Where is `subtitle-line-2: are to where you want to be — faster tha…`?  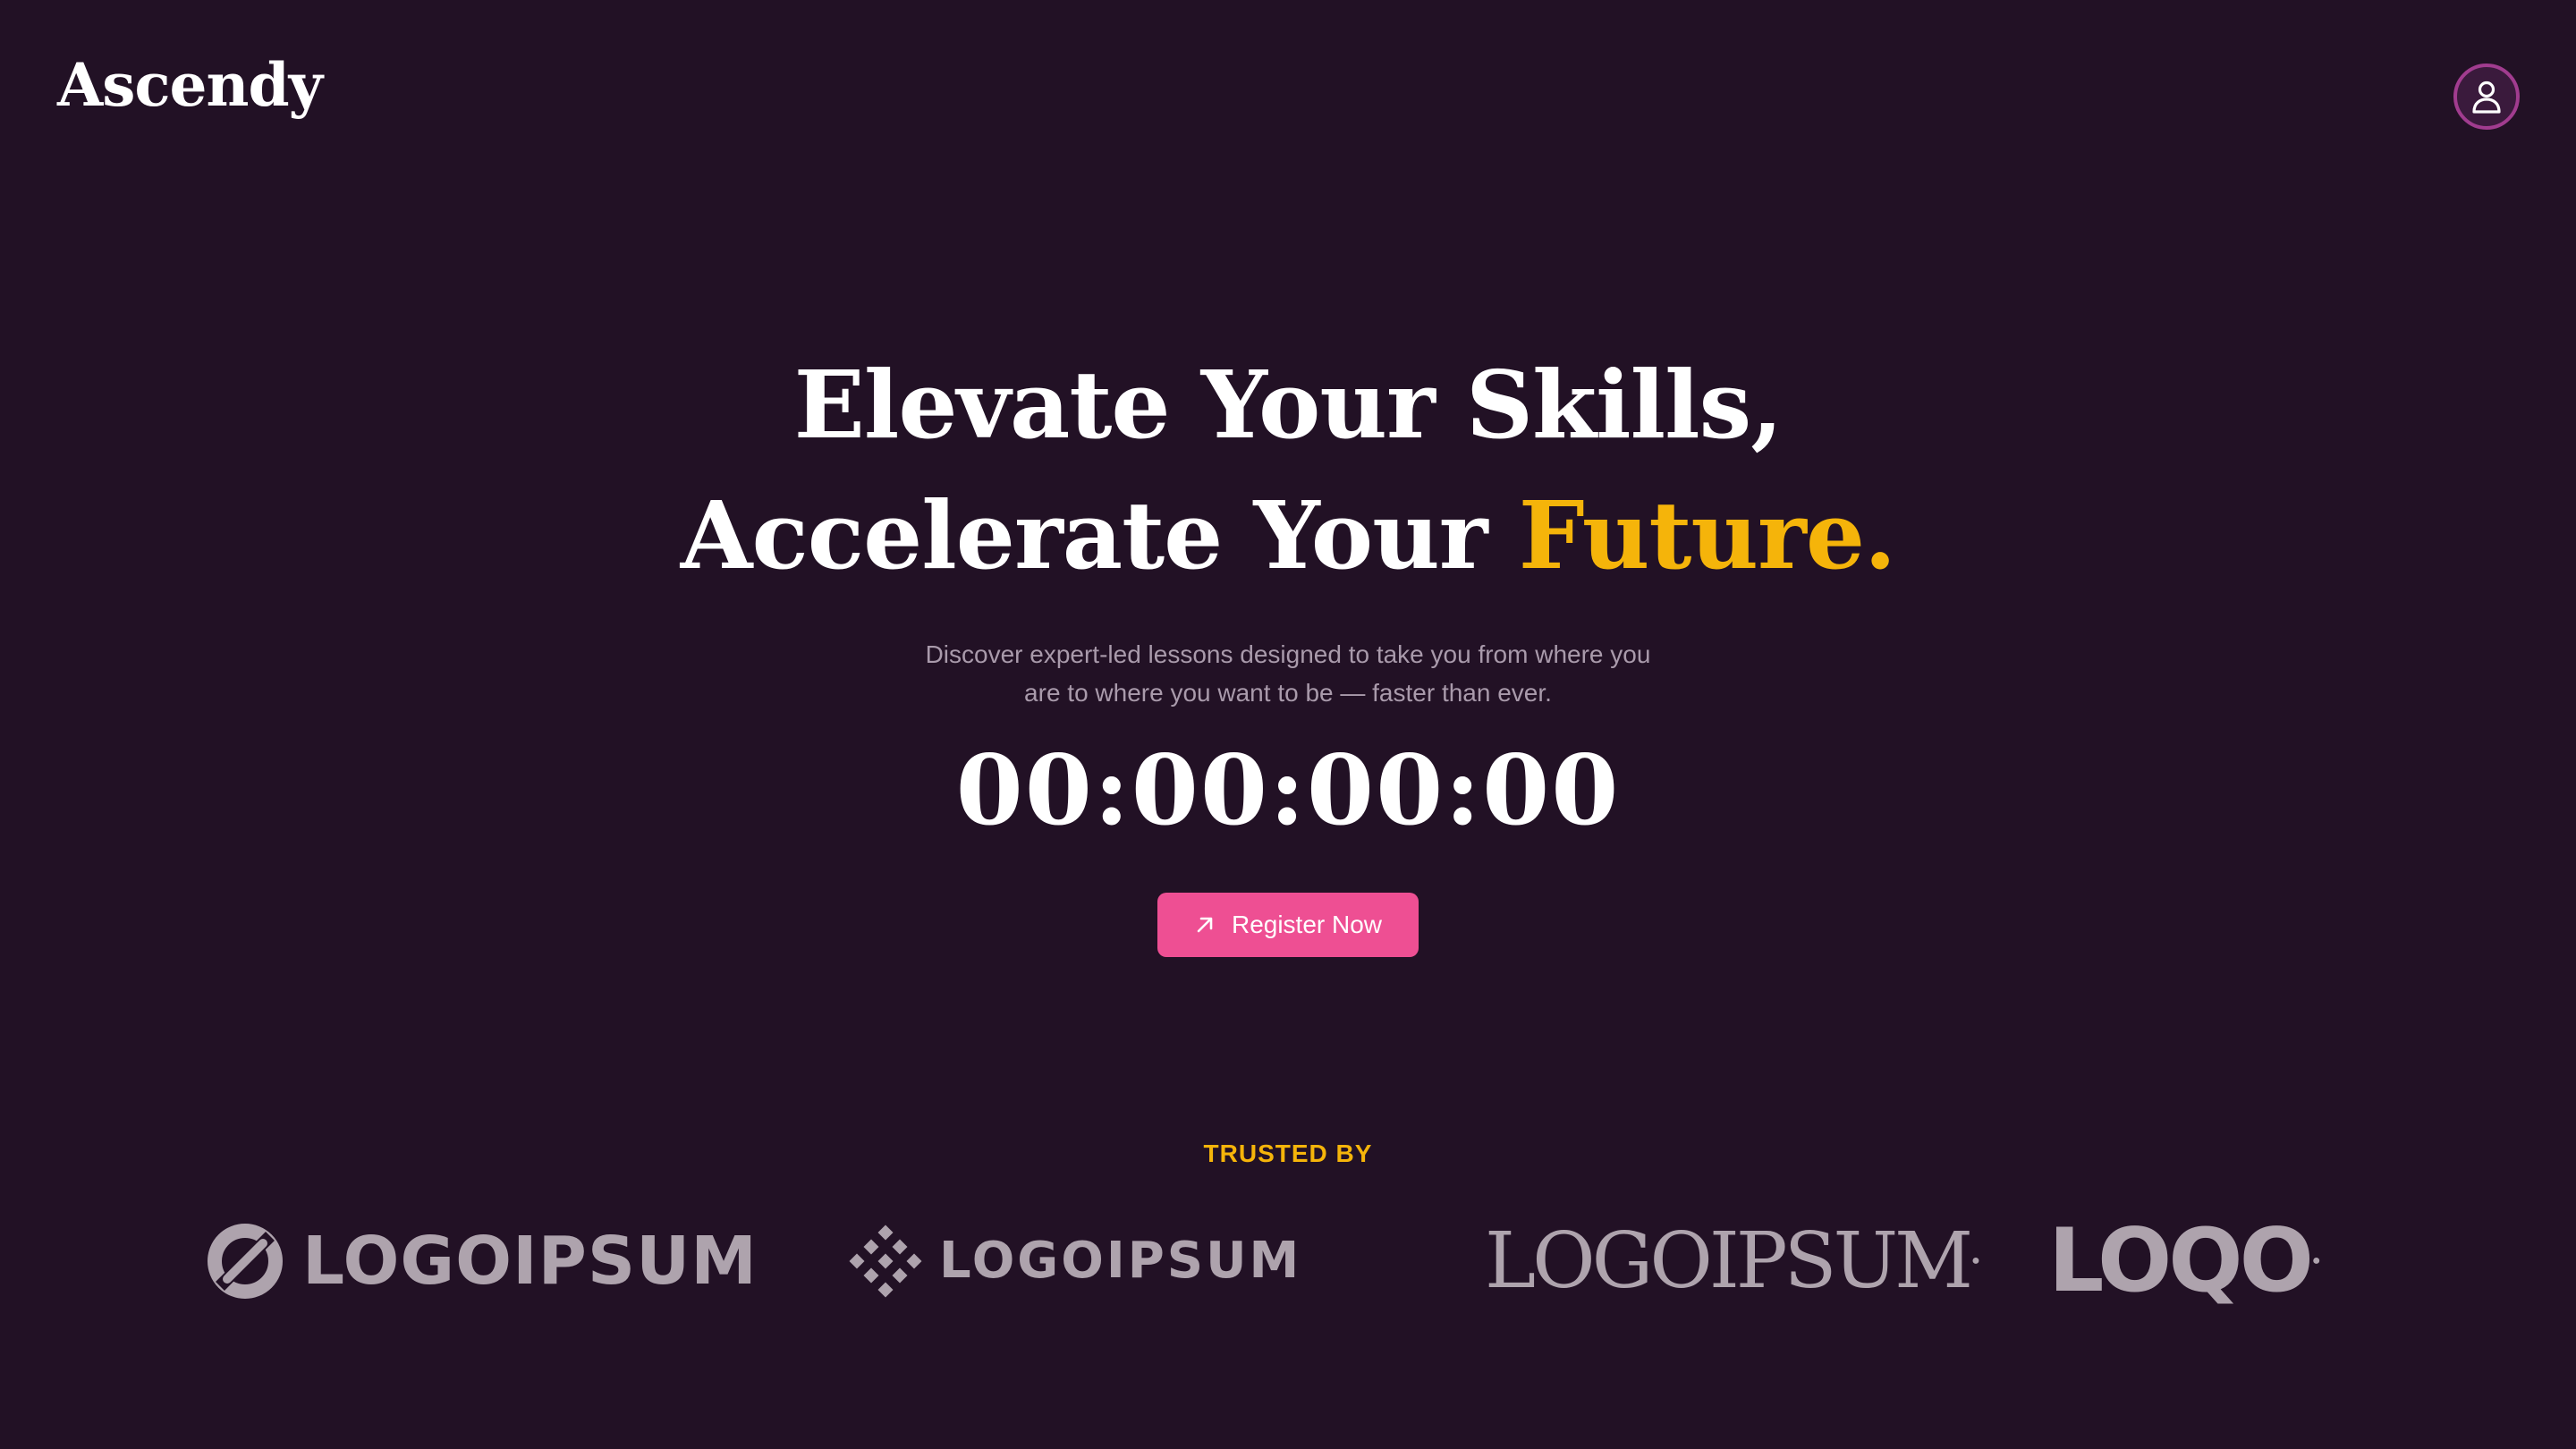 subtitle-line-2: are to where you want to be — faster tha… is located at coordinates (1288, 693).